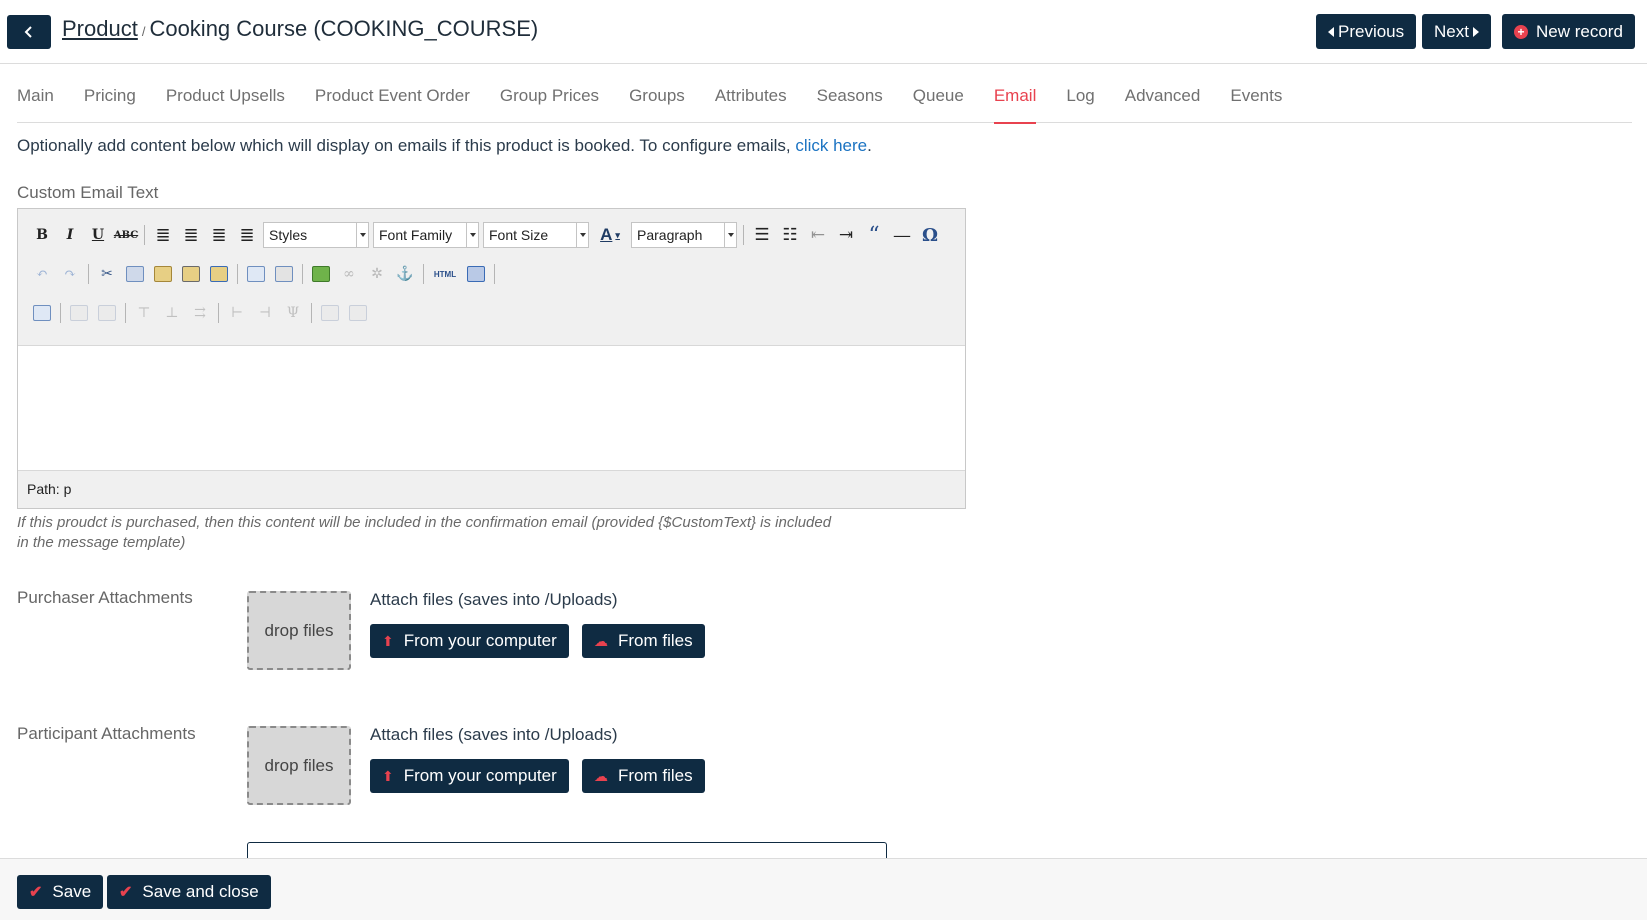 Image resolution: width=1647 pixels, height=920 pixels. Describe the element at coordinates (1163, 98) in the screenshot. I see `tab-advanced: Advanced` at that location.